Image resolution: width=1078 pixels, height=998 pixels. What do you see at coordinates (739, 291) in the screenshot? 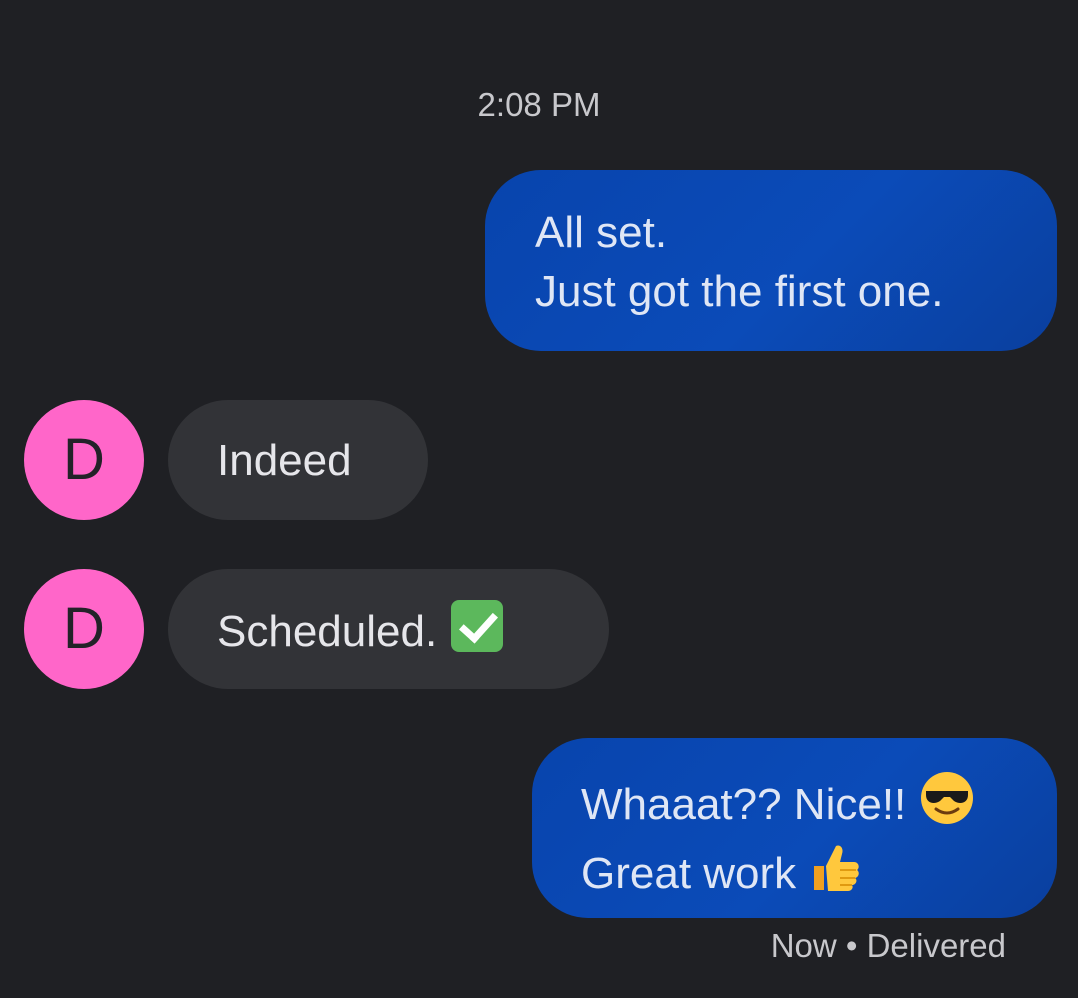
I see `message-text: Just got the first one.` at bounding box center [739, 291].